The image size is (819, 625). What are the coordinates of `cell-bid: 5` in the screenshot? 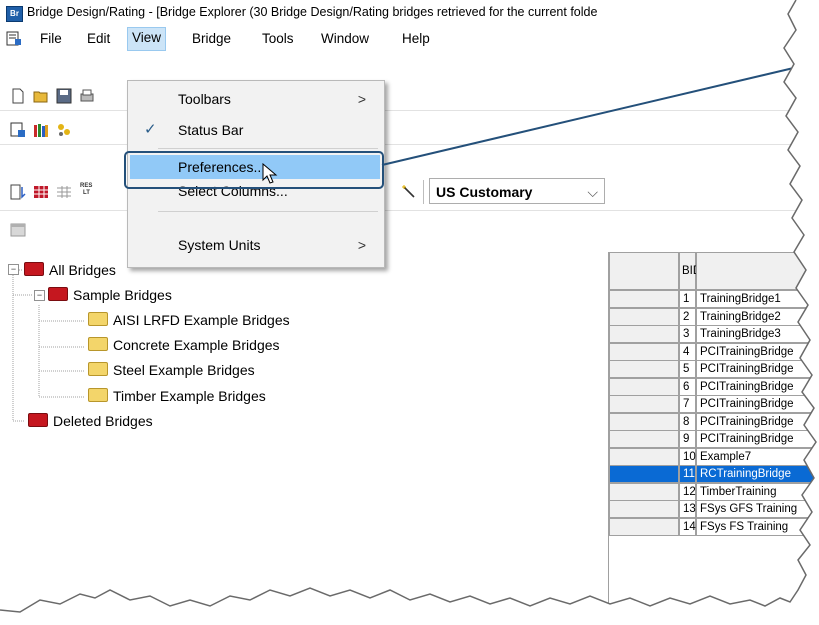 It's located at (687, 369).